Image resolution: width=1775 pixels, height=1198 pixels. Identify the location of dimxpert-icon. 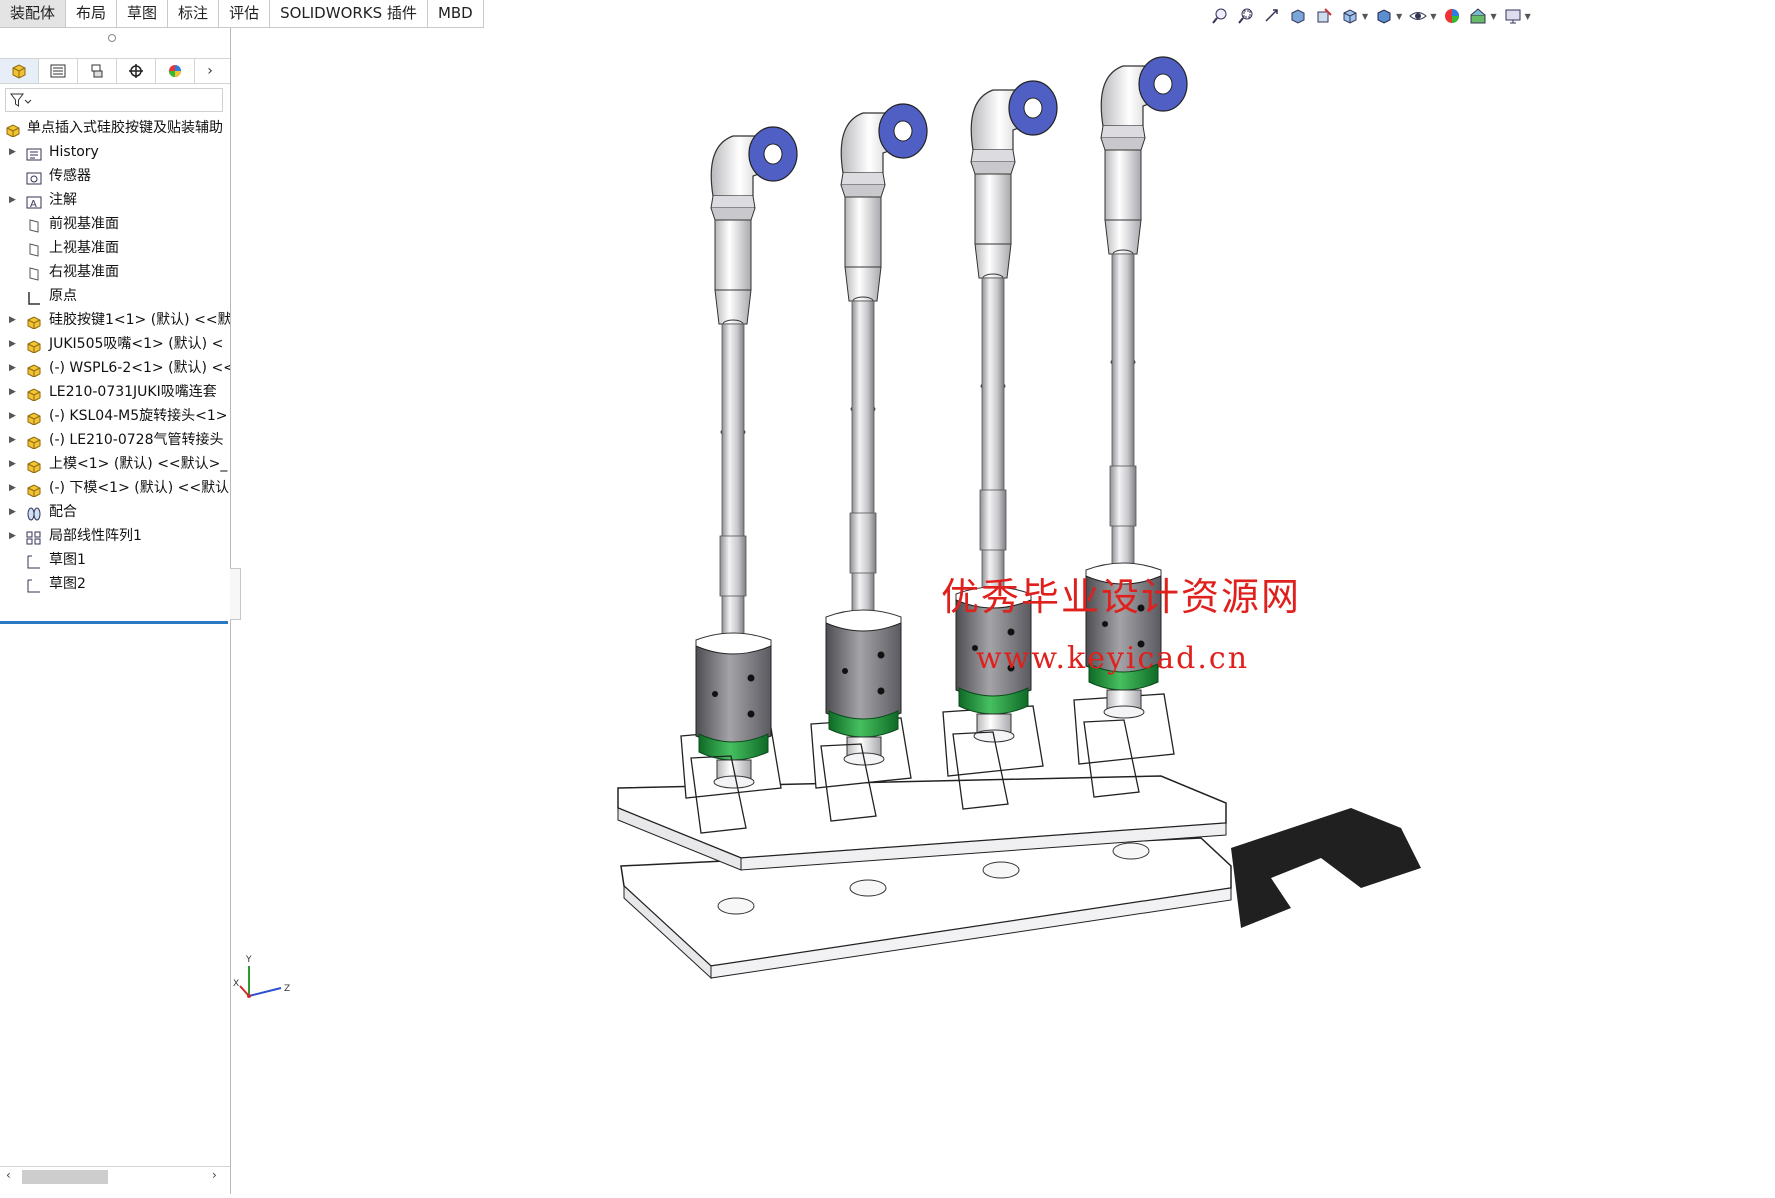
(136, 71).